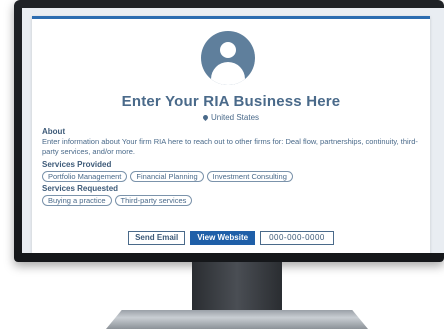 This screenshot has height=329, width=444. I want to click on business-title: Enter Your RIA Business Here, so click(231, 101).